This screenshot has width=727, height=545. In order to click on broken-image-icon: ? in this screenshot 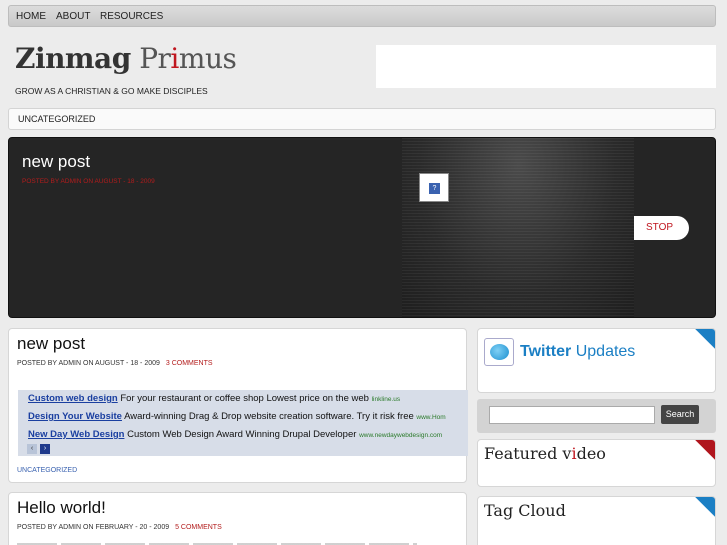, I will do `click(434, 188)`.